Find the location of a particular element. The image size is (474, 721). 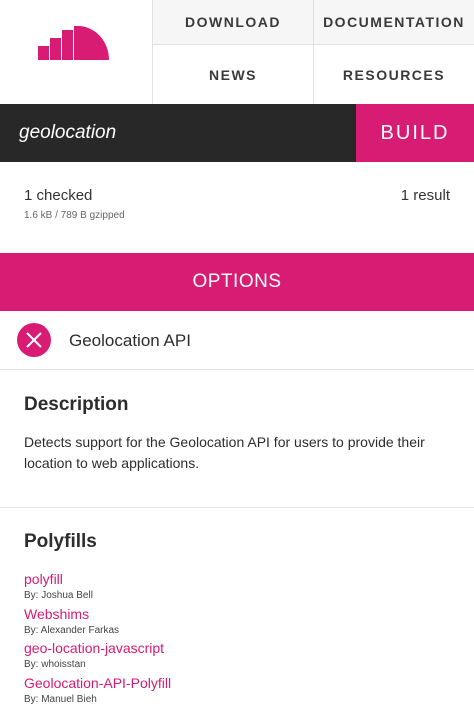

polyfill-link: polyfill is located at coordinates (58, 579).